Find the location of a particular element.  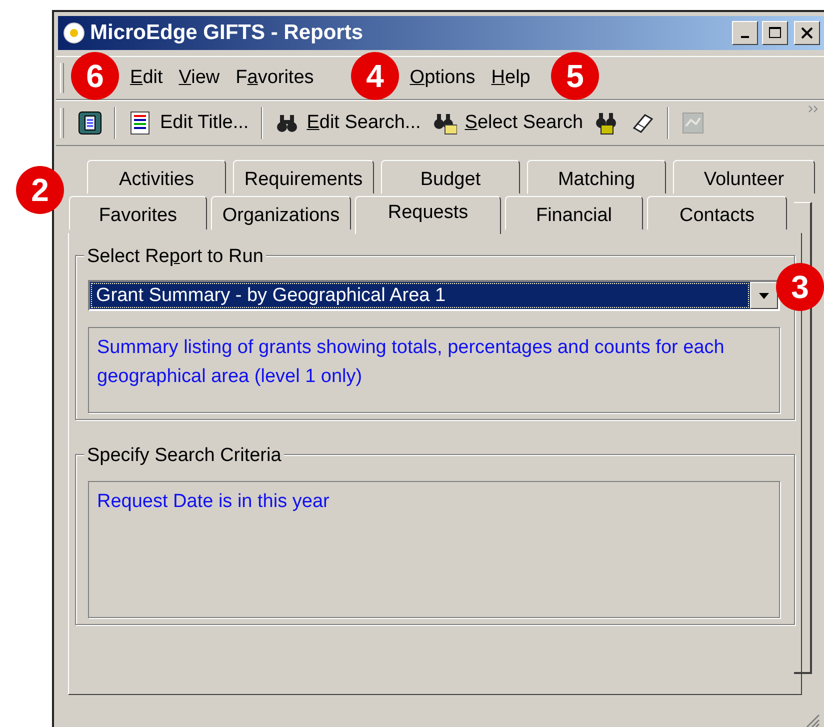

tab: Favorites is located at coordinates (138, 213).